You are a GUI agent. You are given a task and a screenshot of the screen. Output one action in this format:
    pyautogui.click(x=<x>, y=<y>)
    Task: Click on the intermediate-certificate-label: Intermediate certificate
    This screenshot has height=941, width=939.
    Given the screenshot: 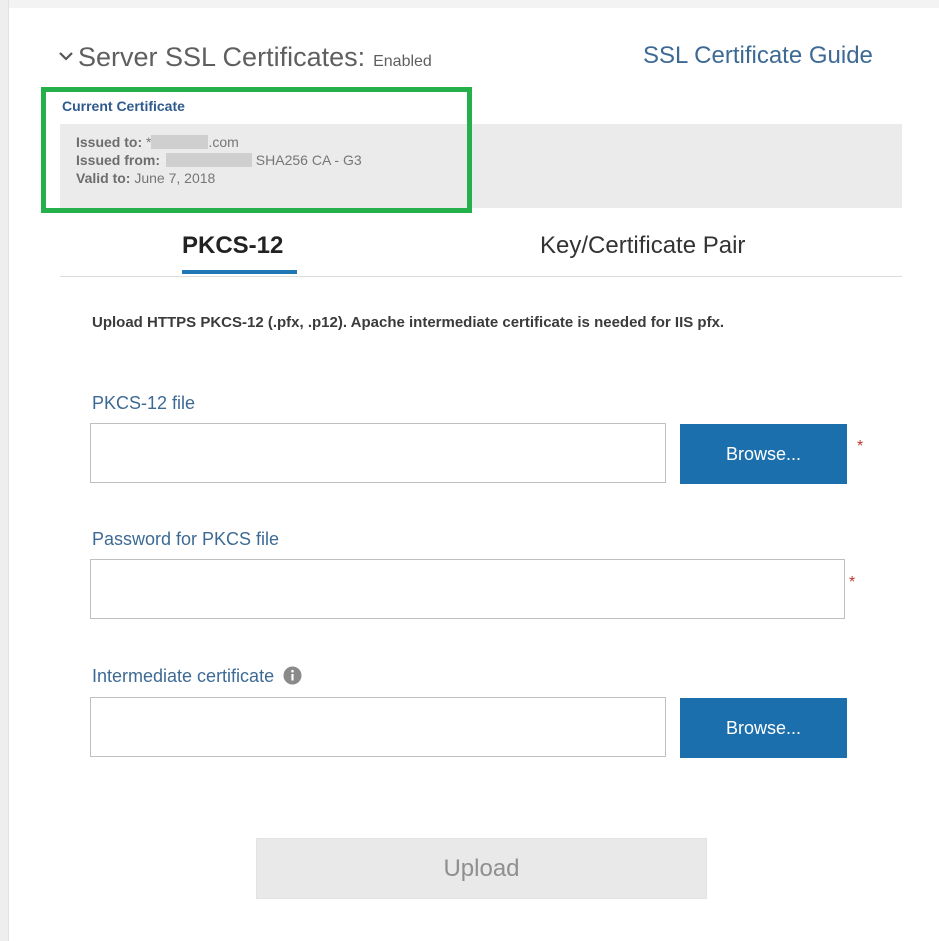 What is the action you would take?
    pyautogui.click(x=183, y=676)
    